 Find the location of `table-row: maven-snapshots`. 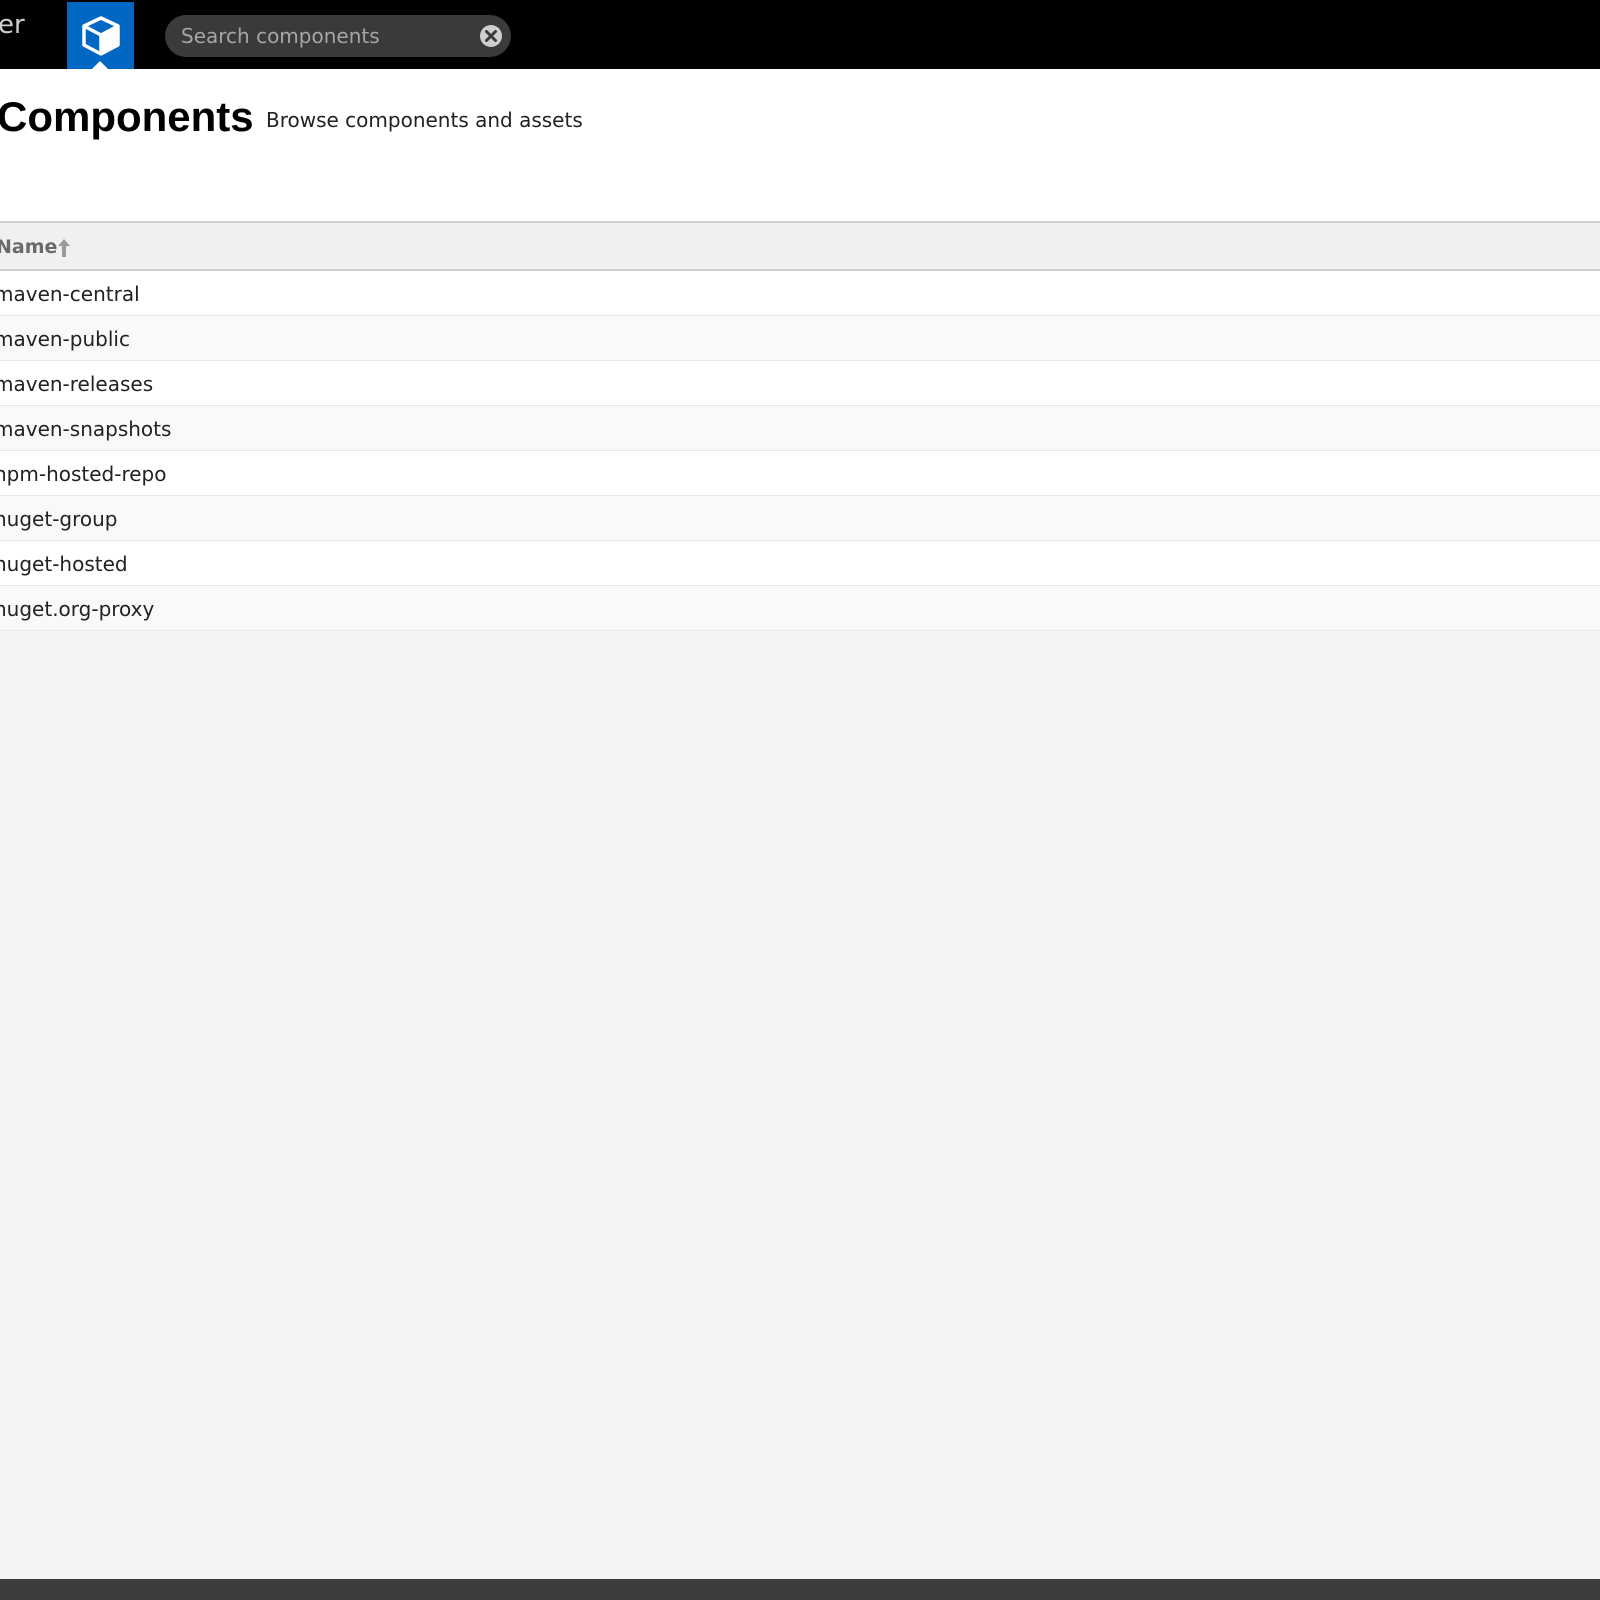

table-row: maven-snapshots is located at coordinates (800, 428).